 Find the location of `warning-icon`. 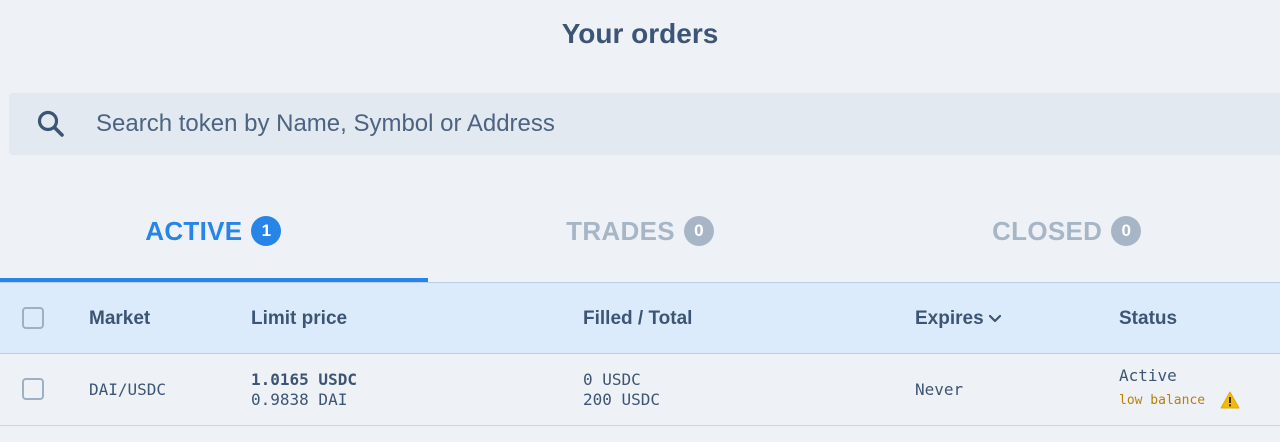

warning-icon is located at coordinates (1230, 400).